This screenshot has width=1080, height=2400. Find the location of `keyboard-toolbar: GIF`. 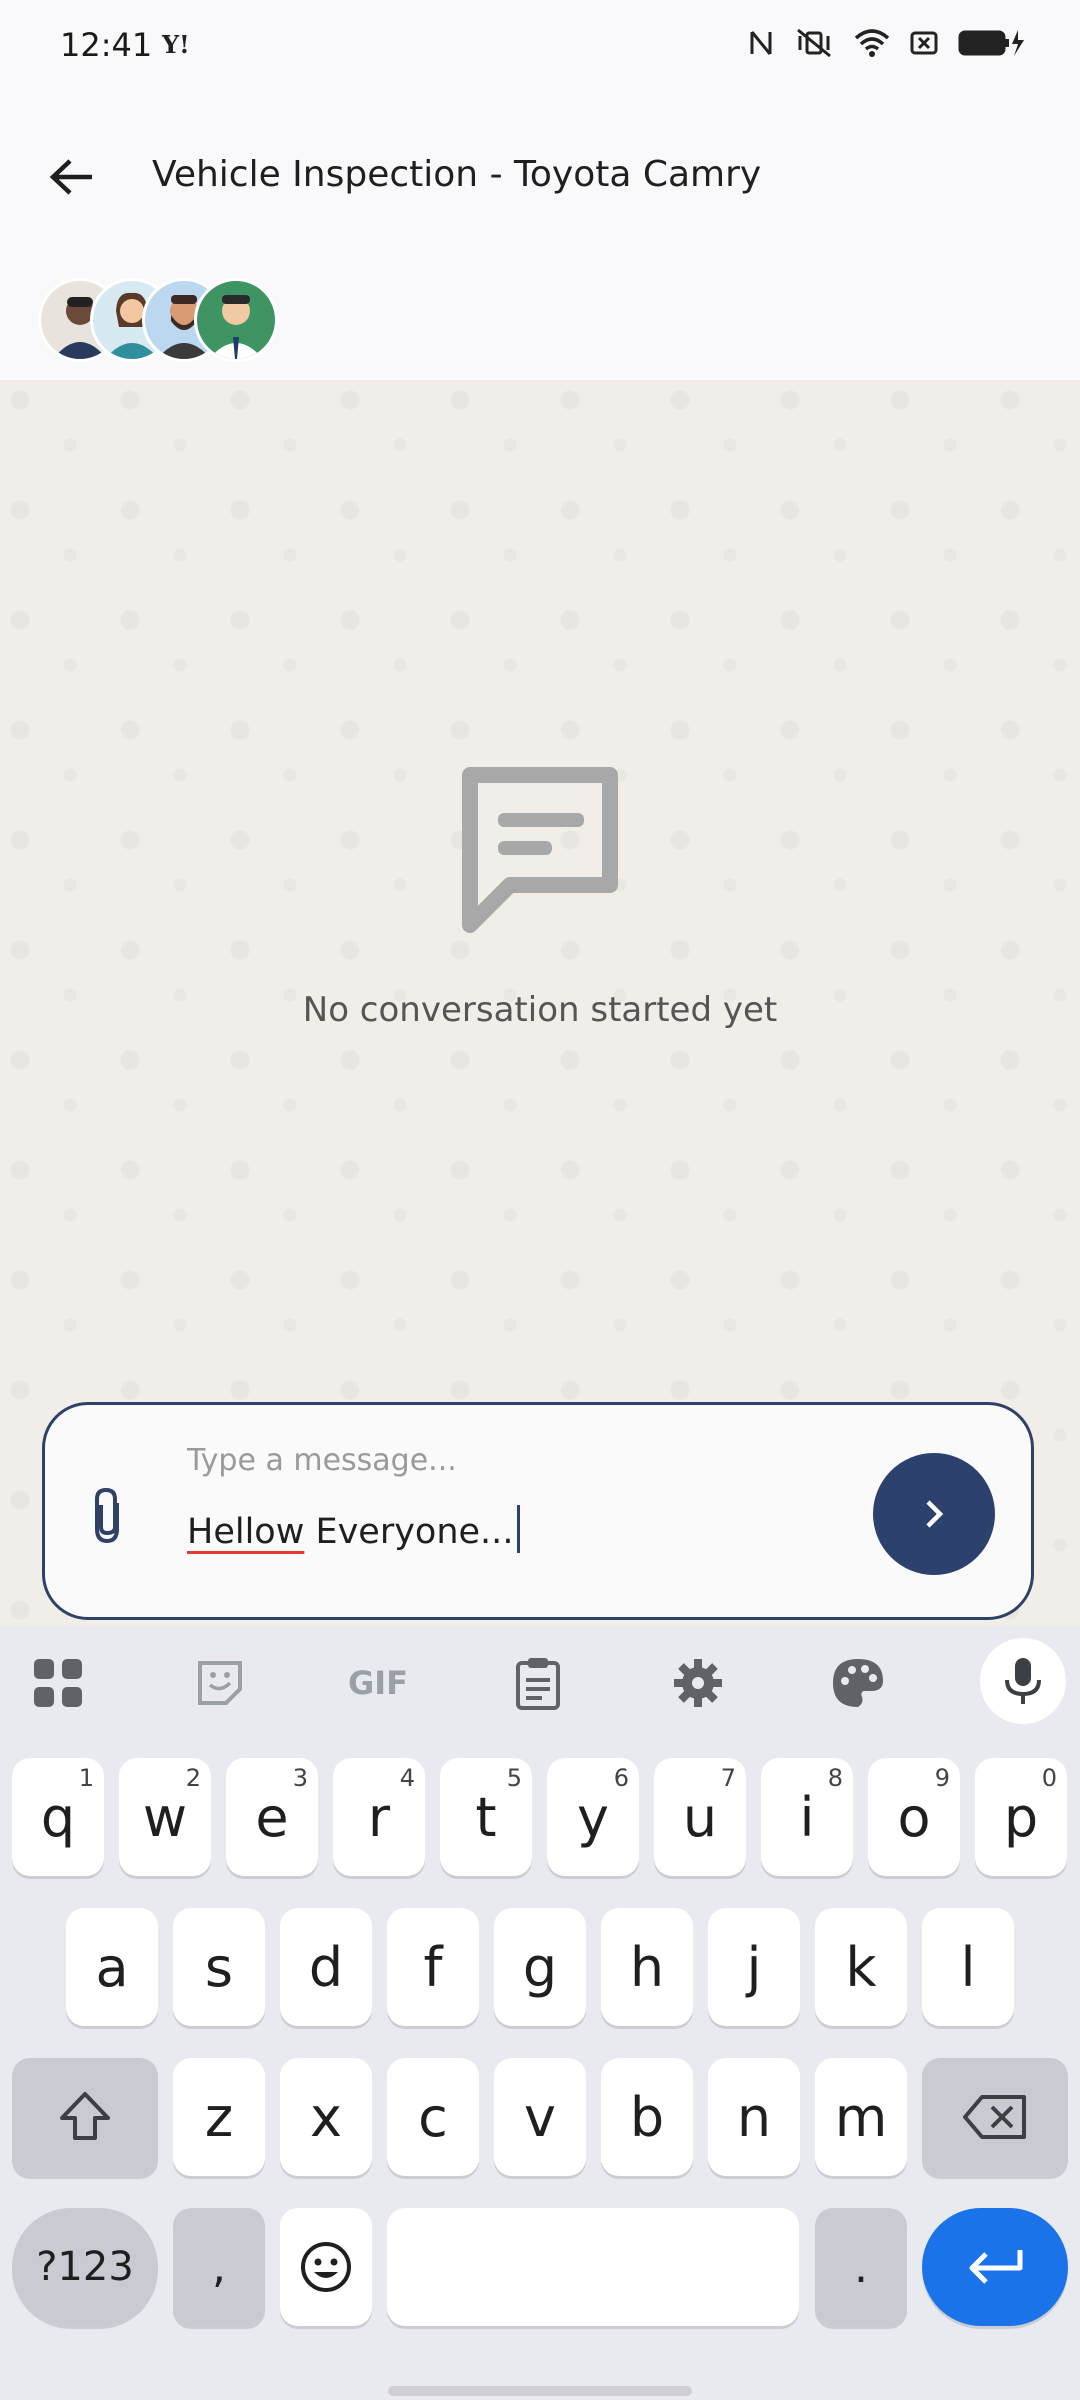

keyboard-toolbar: GIF is located at coordinates (540, 1679).